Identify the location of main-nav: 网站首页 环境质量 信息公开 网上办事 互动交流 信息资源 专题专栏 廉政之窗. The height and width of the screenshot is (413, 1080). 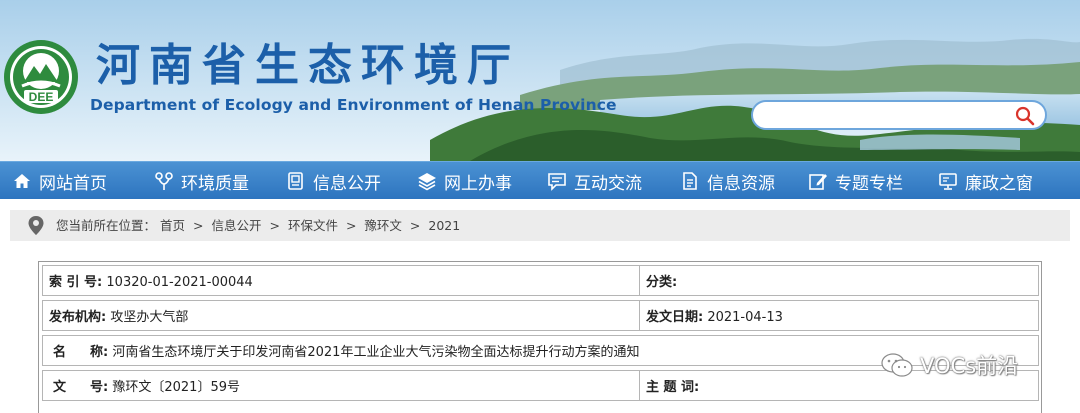
(540, 180).